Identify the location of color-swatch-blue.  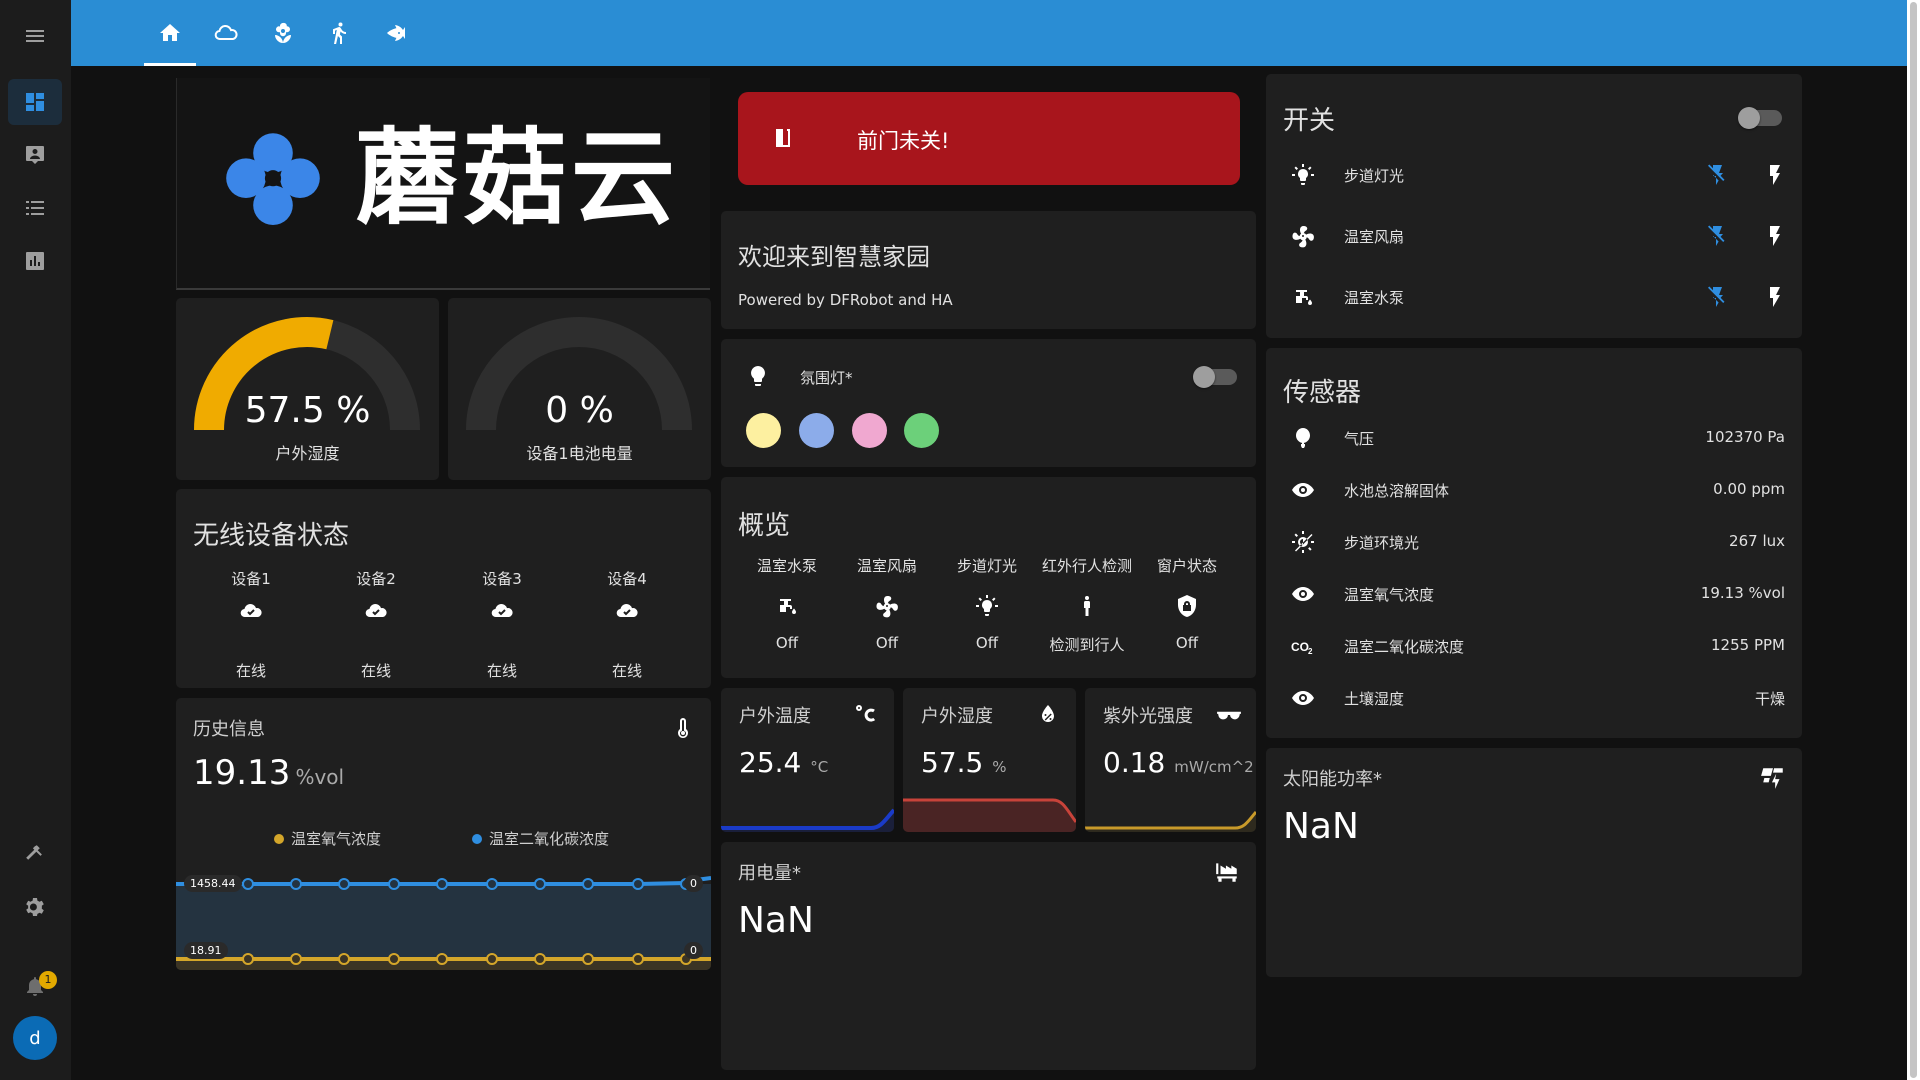
(816, 430).